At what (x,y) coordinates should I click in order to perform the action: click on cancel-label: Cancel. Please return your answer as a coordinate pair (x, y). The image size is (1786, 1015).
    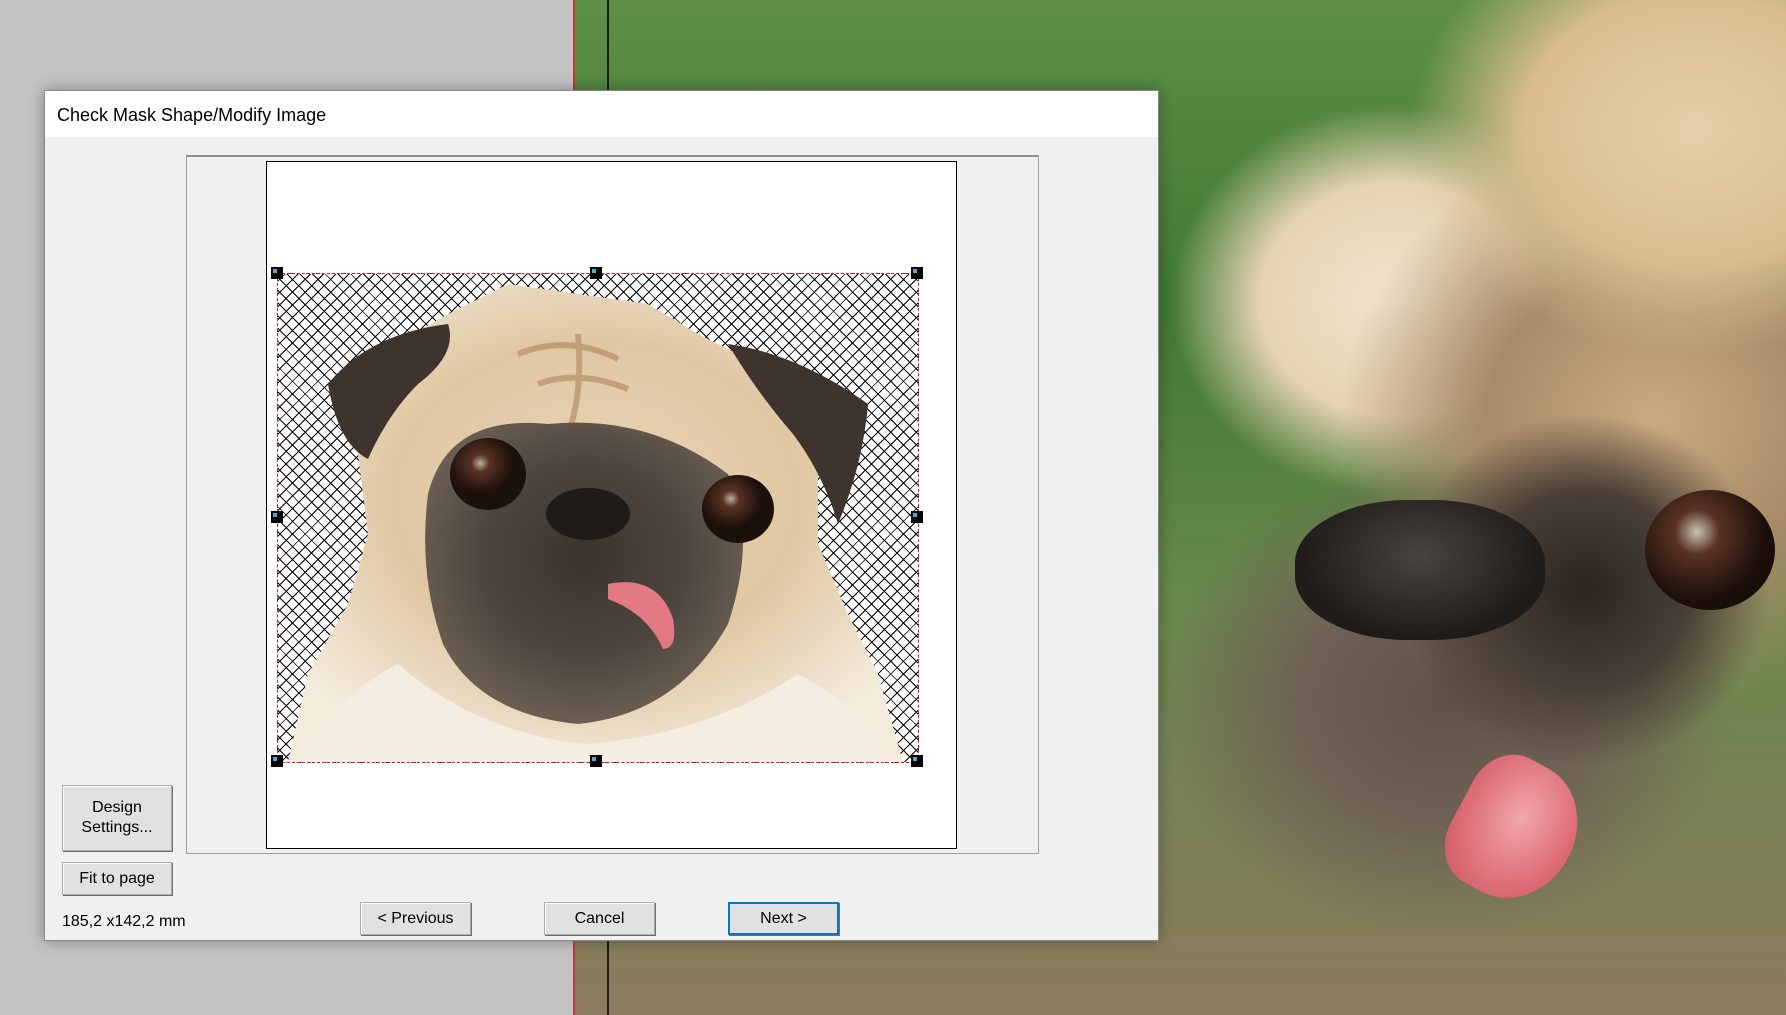
    Looking at the image, I should click on (599, 918).